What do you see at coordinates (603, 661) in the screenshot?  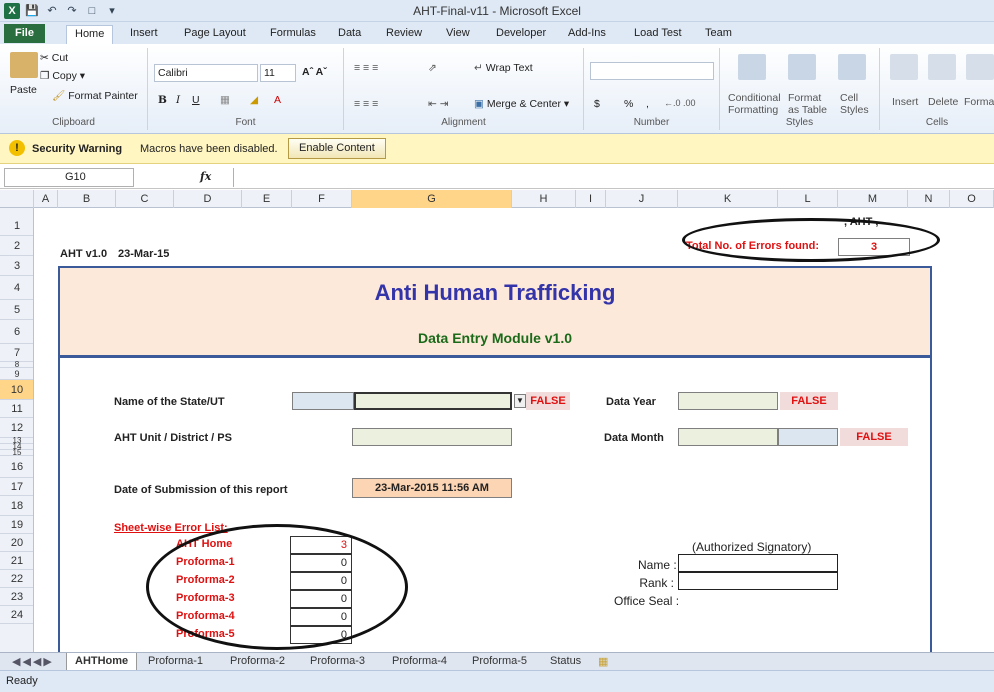 I see `insert-sheet-icon: ▦` at bounding box center [603, 661].